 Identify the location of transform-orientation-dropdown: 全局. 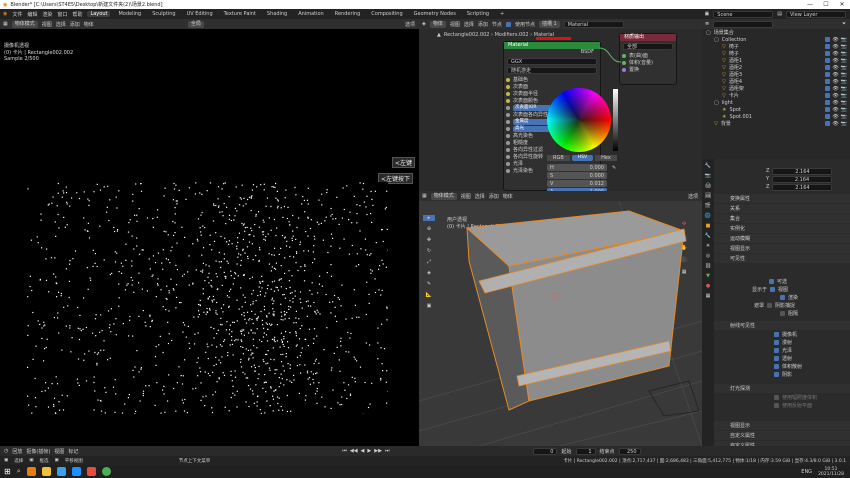
(195, 24).